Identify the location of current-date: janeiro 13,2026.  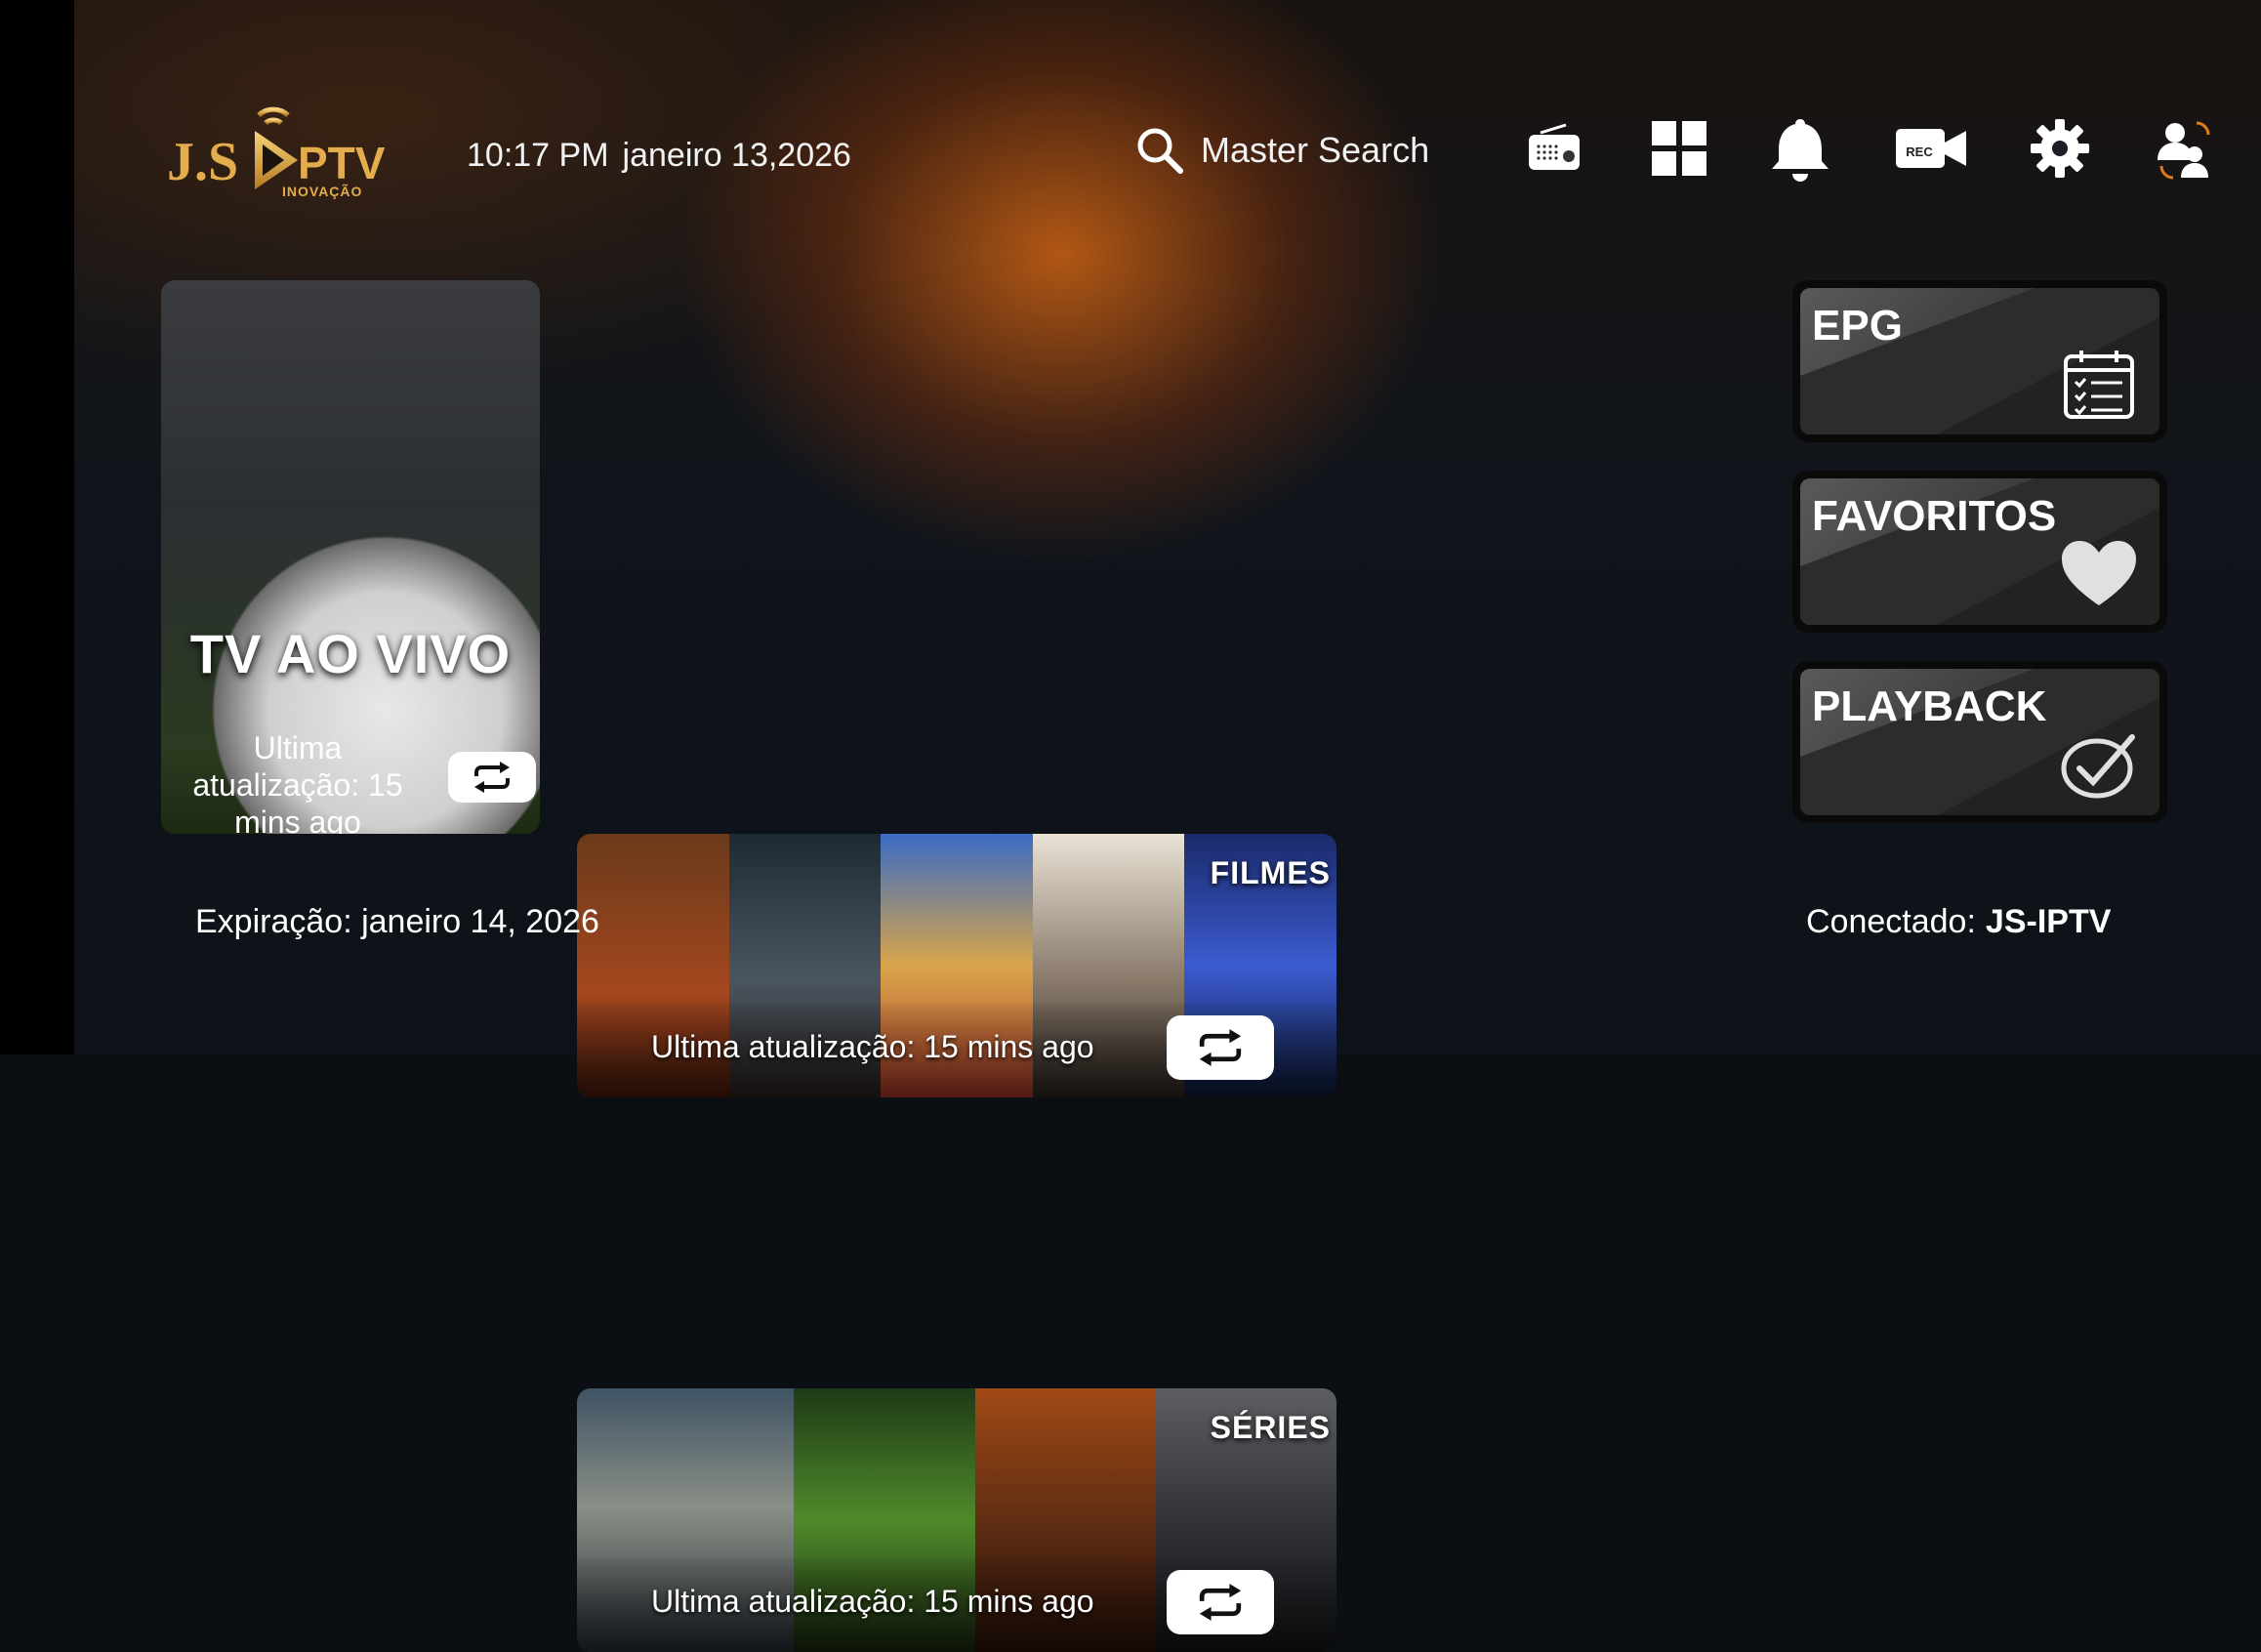
(736, 155).